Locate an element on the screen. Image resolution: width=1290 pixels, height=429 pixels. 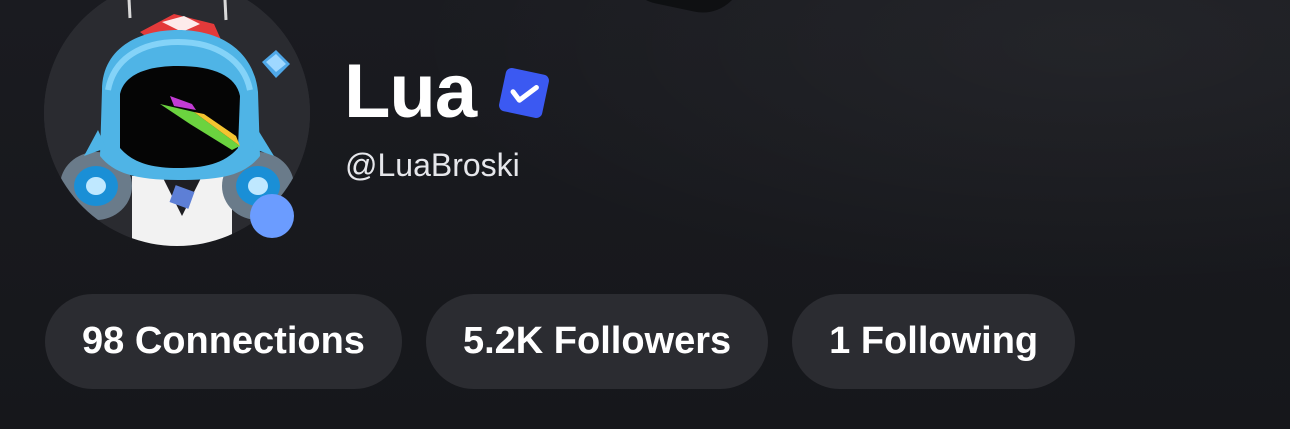
username: @LuaBroski is located at coordinates (432, 165).